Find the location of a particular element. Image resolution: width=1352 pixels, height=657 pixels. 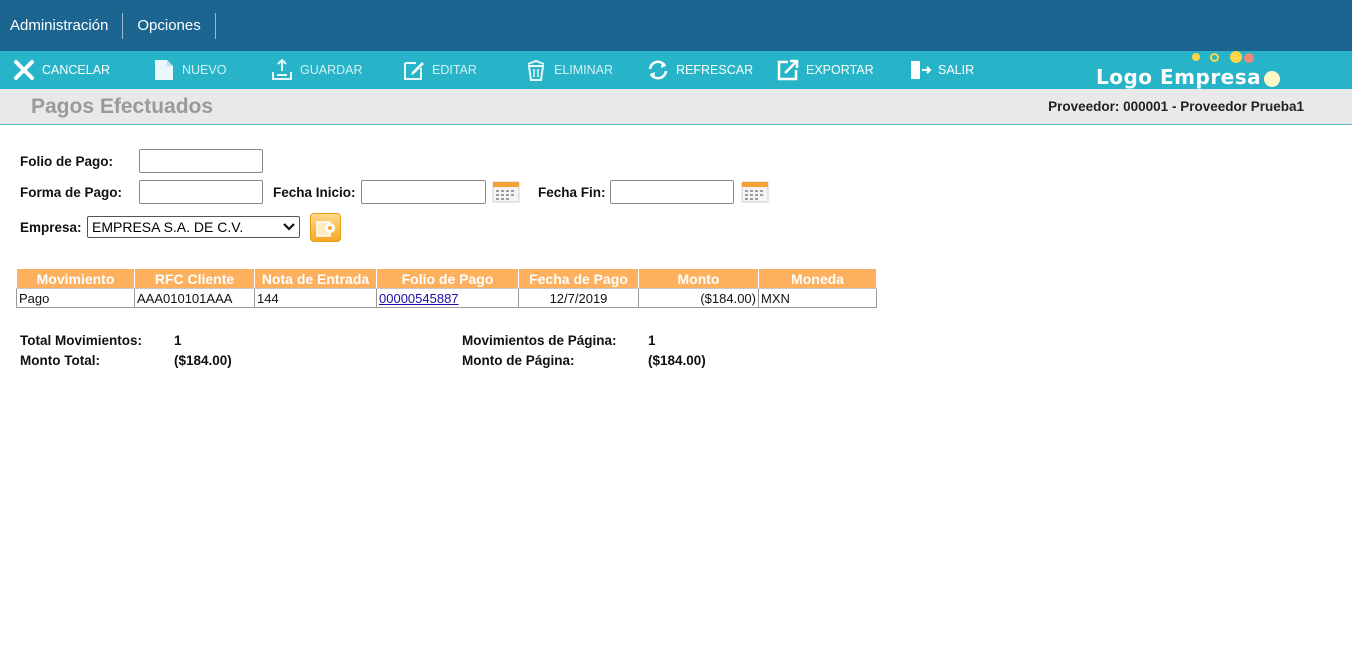

monto-total-value: ($184.00) is located at coordinates (203, 360).